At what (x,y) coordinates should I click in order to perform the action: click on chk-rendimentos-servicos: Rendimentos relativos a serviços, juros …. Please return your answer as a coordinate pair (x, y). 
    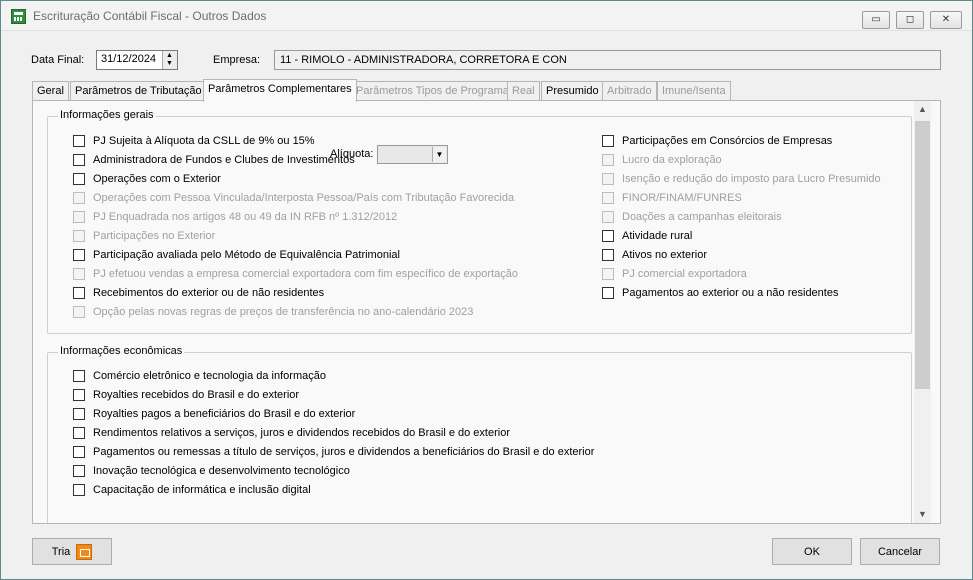
    Looking at the image, I should click on (291, 433).